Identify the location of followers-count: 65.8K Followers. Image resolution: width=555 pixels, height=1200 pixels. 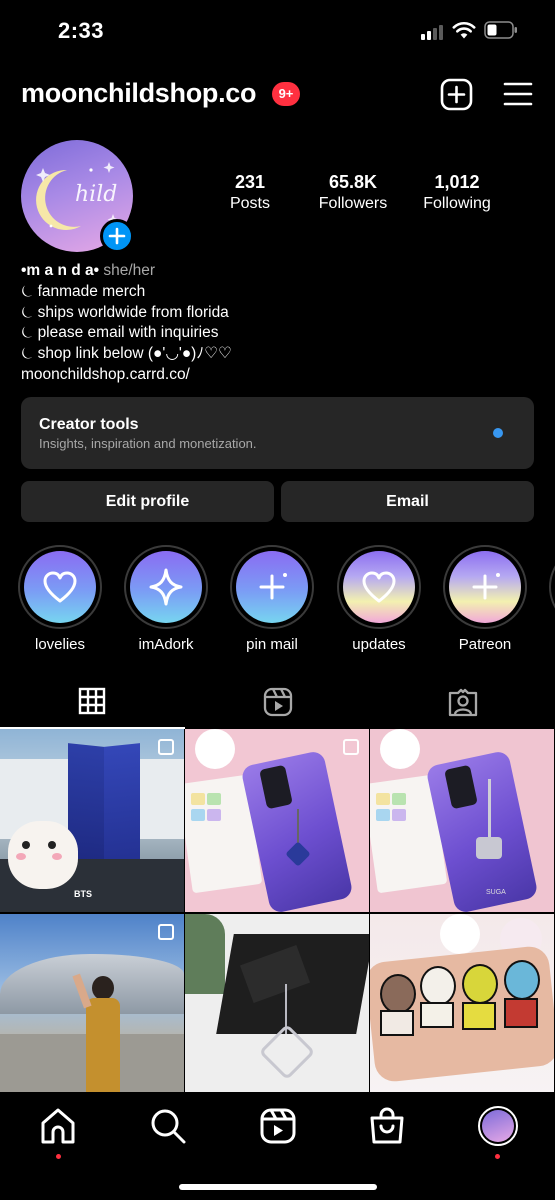
(353, 192).